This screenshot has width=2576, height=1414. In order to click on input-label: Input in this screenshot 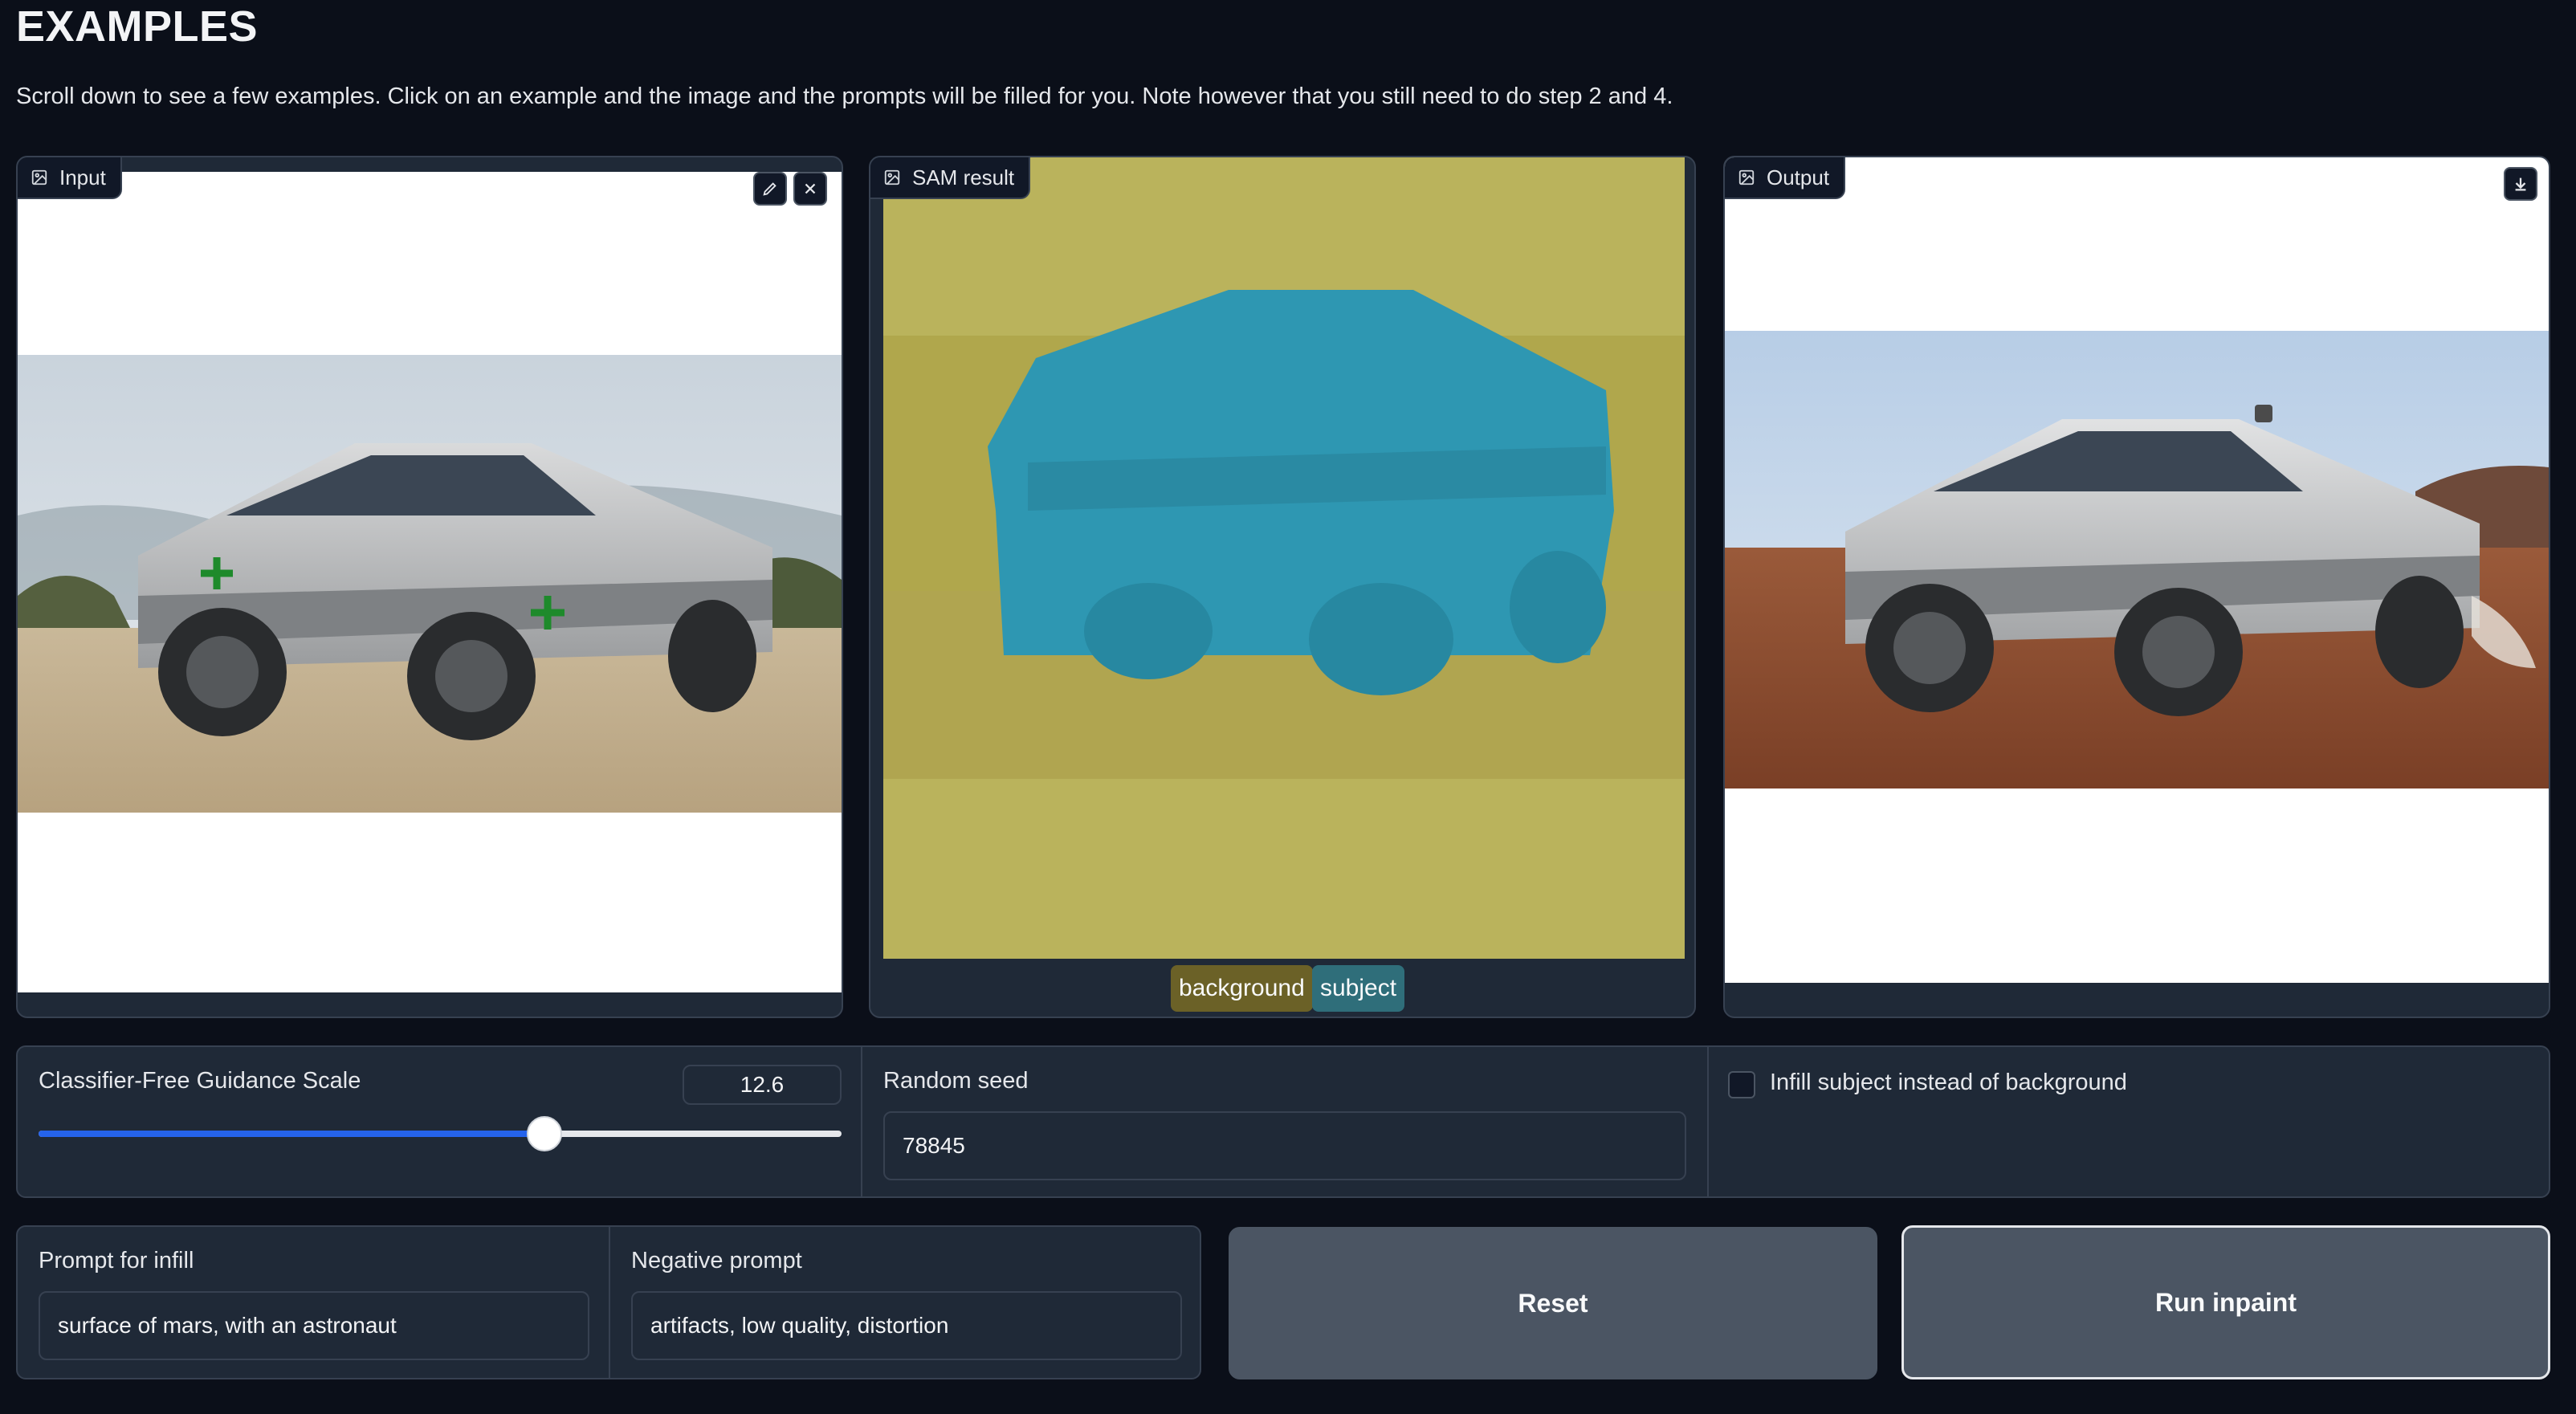, I will do `click(70, 178)`.